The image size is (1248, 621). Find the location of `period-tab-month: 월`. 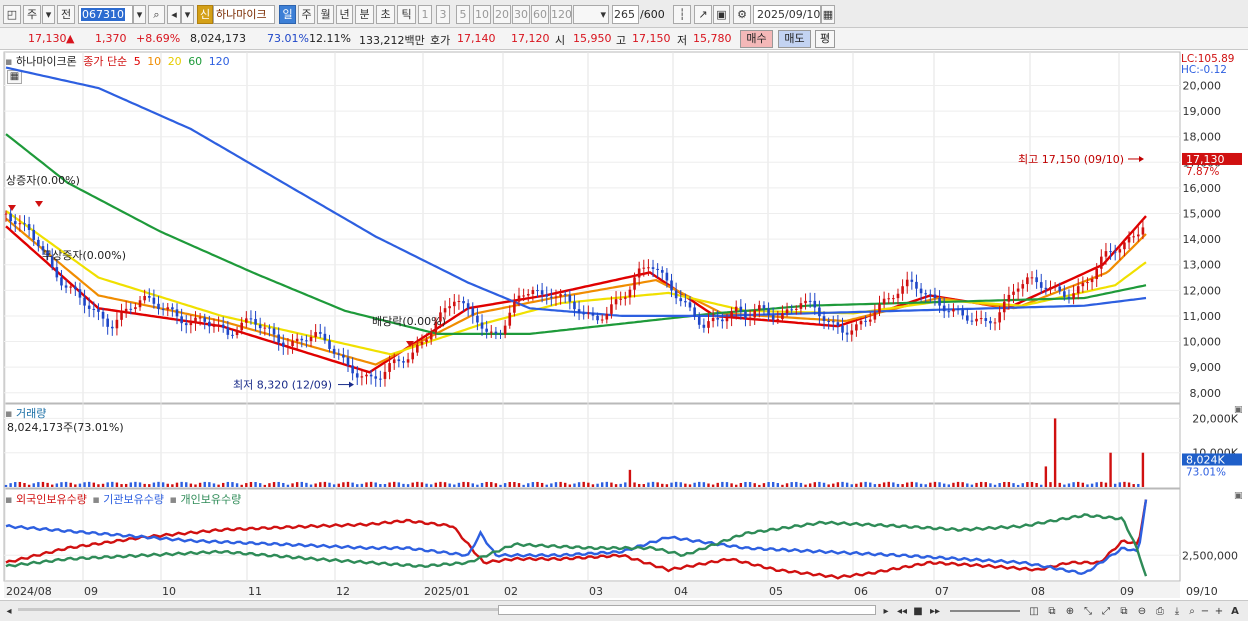

period-tab-month: 월 is located at coordinates (325, 14).